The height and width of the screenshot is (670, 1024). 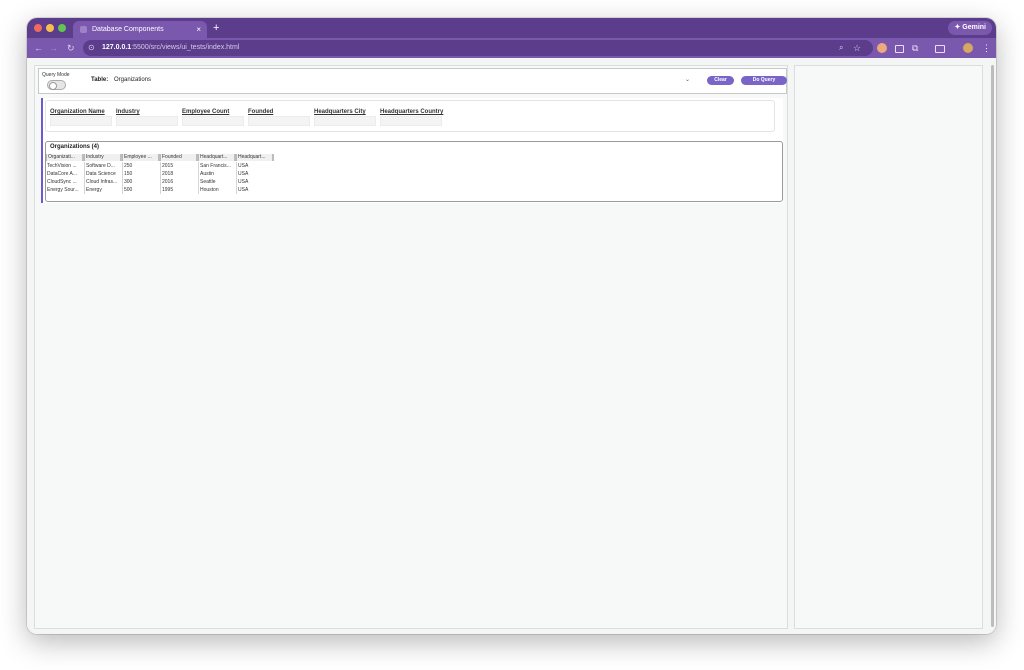 I want to click on table-cell: Data Science, so click(x=103, y=174).